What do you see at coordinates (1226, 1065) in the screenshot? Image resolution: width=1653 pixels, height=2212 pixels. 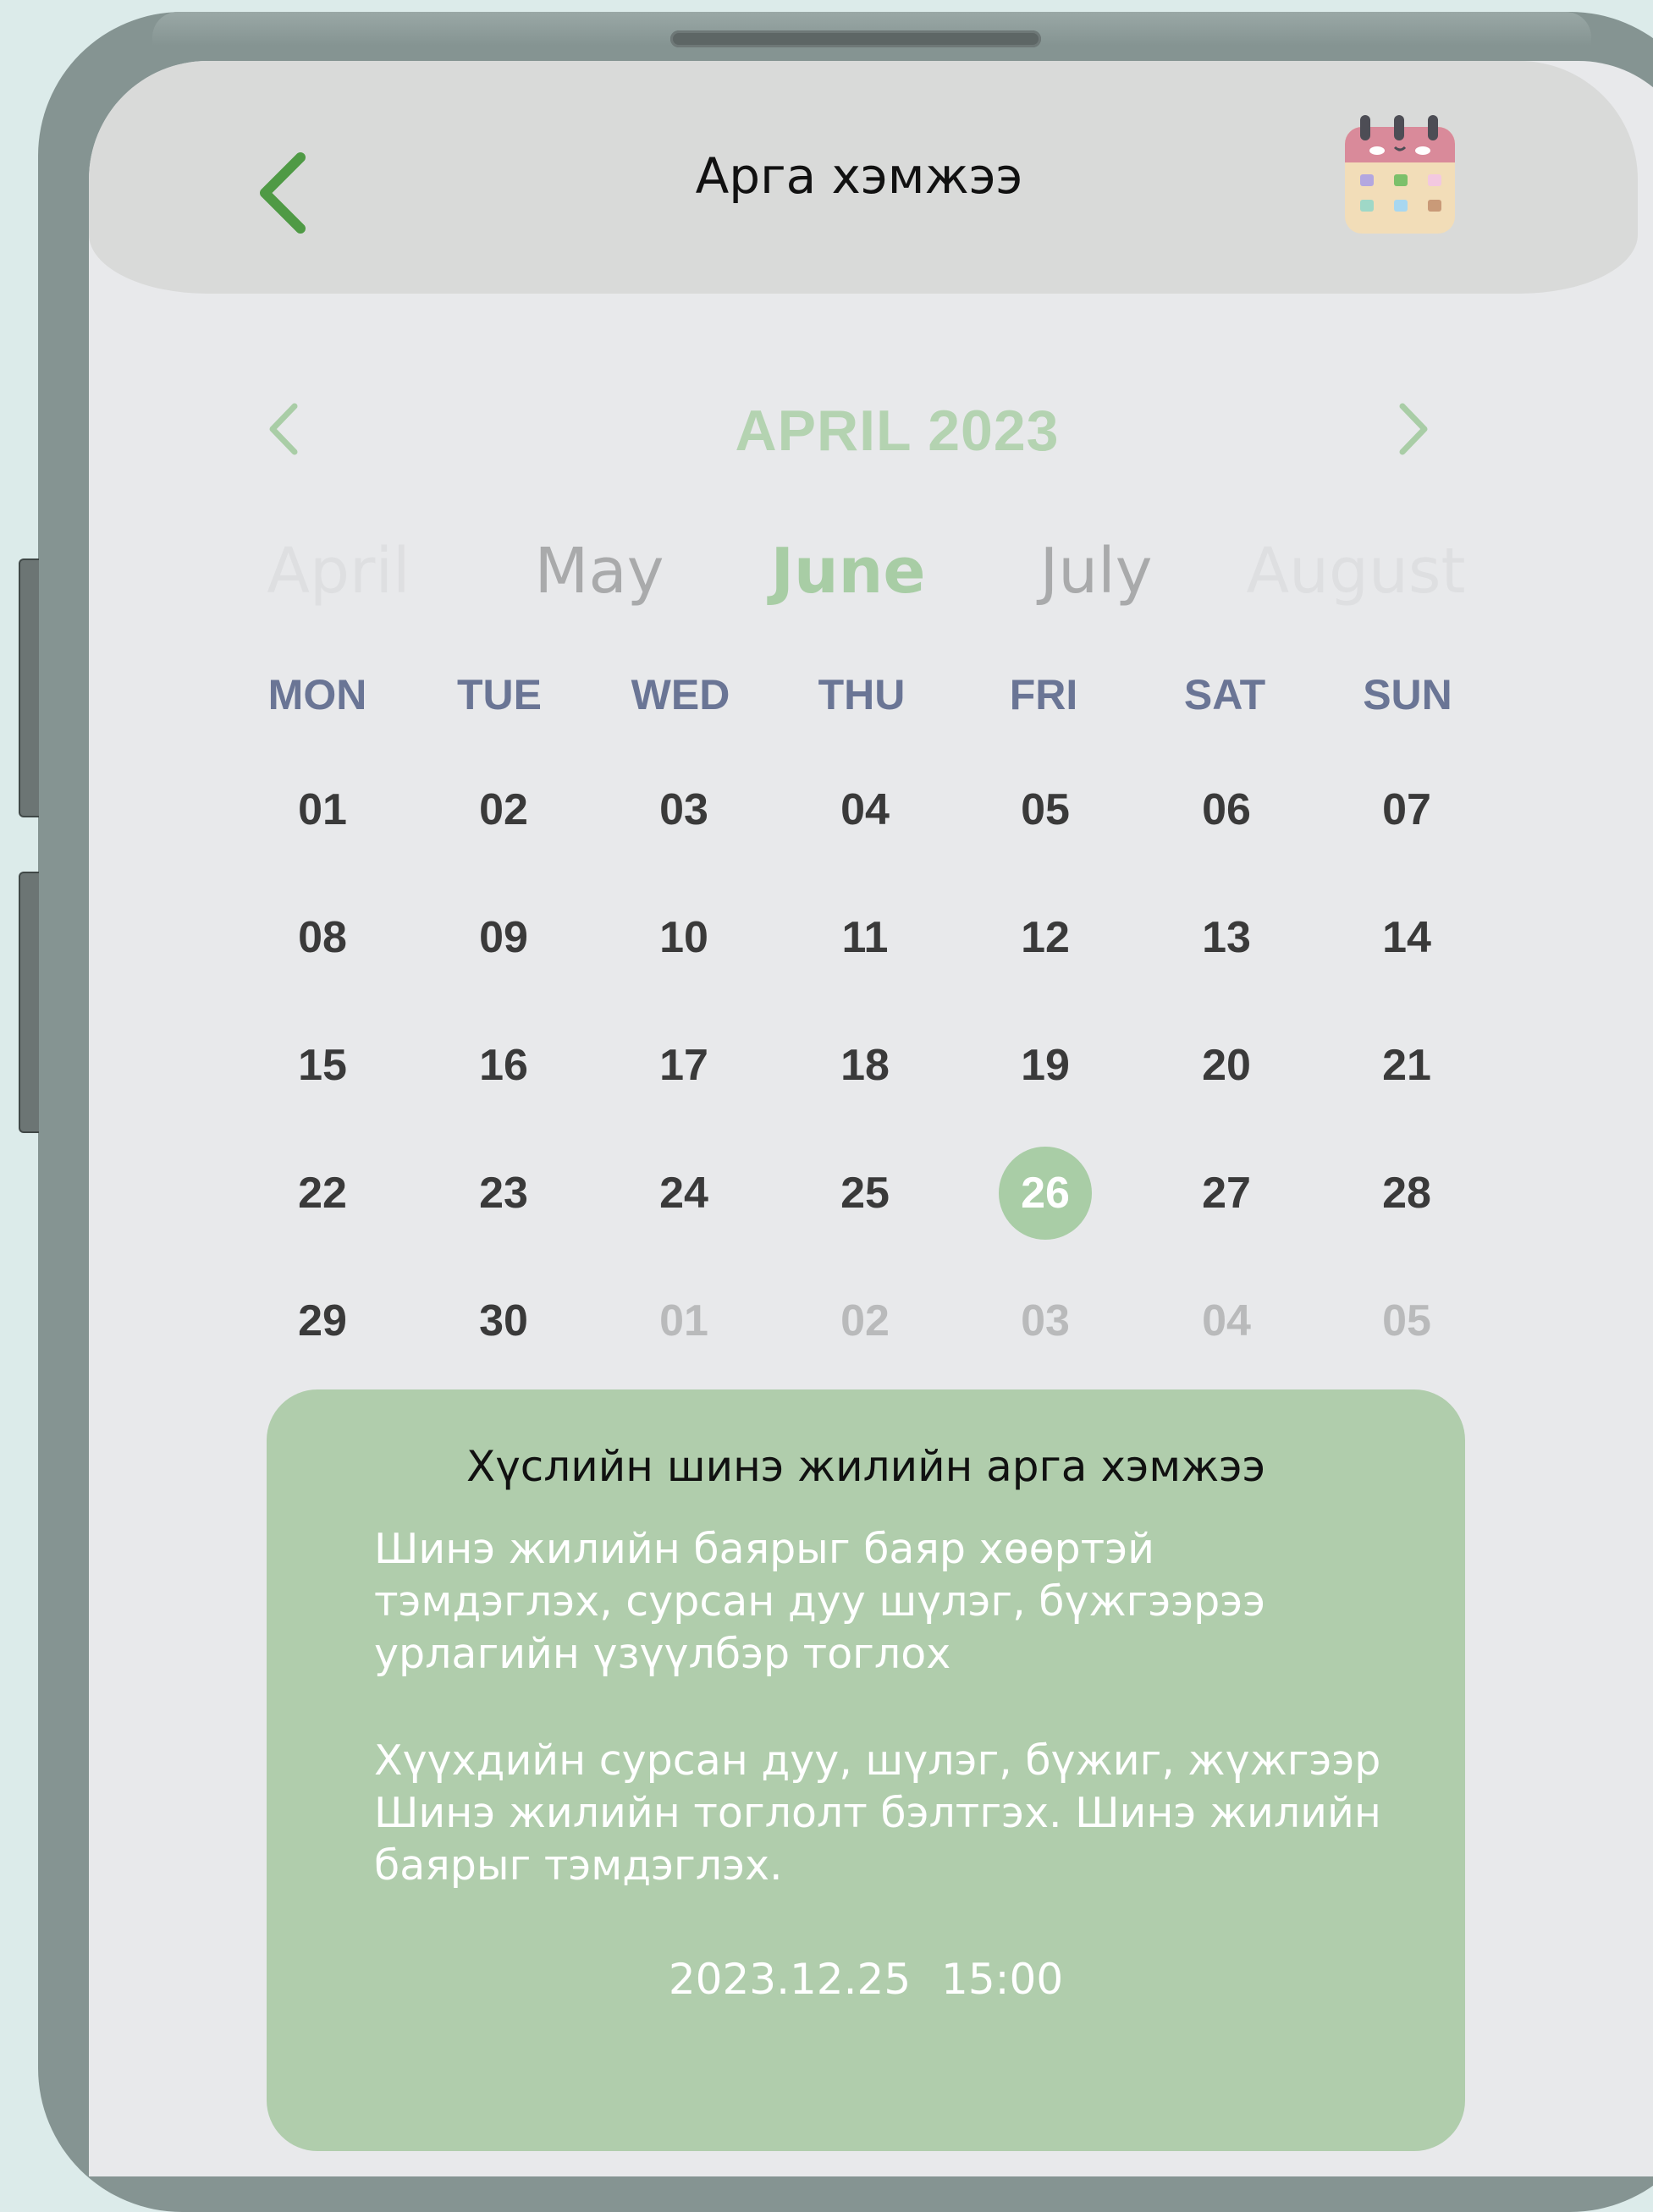 I see `day-cell: 20` at bounding box center [1226, 1065].